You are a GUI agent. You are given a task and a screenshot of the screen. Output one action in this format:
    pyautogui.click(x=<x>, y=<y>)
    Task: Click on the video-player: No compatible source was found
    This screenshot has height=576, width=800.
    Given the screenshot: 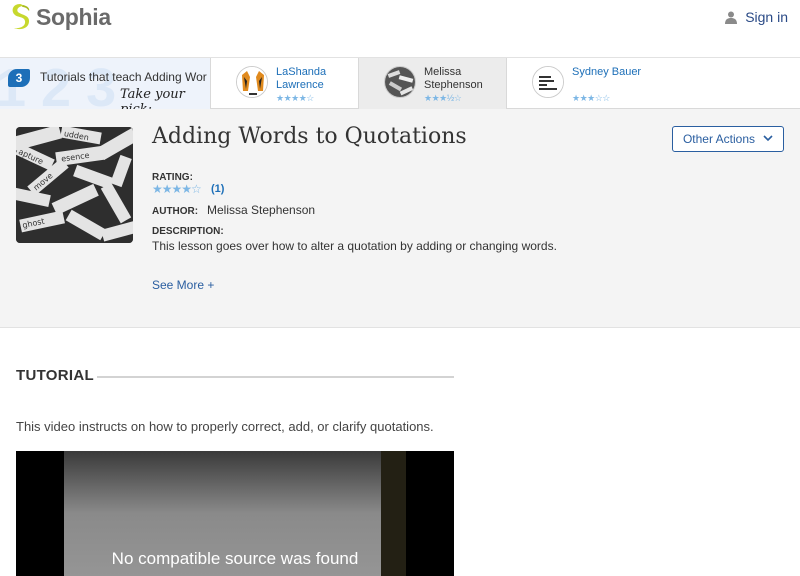 What is the action you would take?
    pyautogui.click(x=235, y=513)
    